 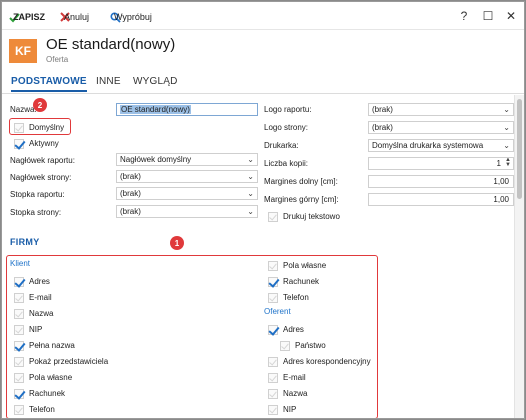 I want to click on page-footer-label: Stopka strony:, so click(x=36, y=212).